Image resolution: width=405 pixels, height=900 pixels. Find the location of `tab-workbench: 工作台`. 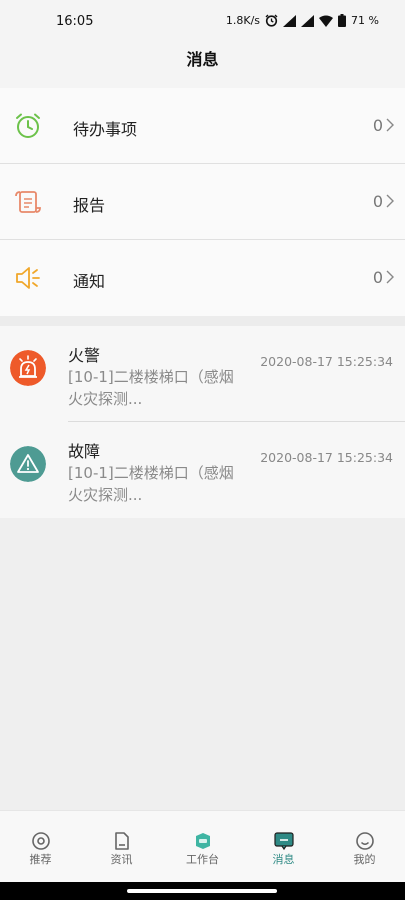

tab-workbench: 工作台 is located at coordinates (202, 846).